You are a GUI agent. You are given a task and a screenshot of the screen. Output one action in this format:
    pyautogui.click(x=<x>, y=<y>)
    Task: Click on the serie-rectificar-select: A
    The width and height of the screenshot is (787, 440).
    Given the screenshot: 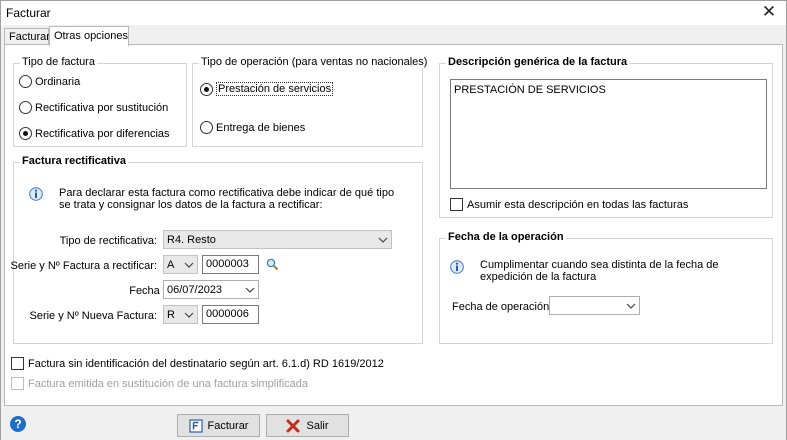 What is the action you would take?
    pyautogui.click(x=180, y=264)
    